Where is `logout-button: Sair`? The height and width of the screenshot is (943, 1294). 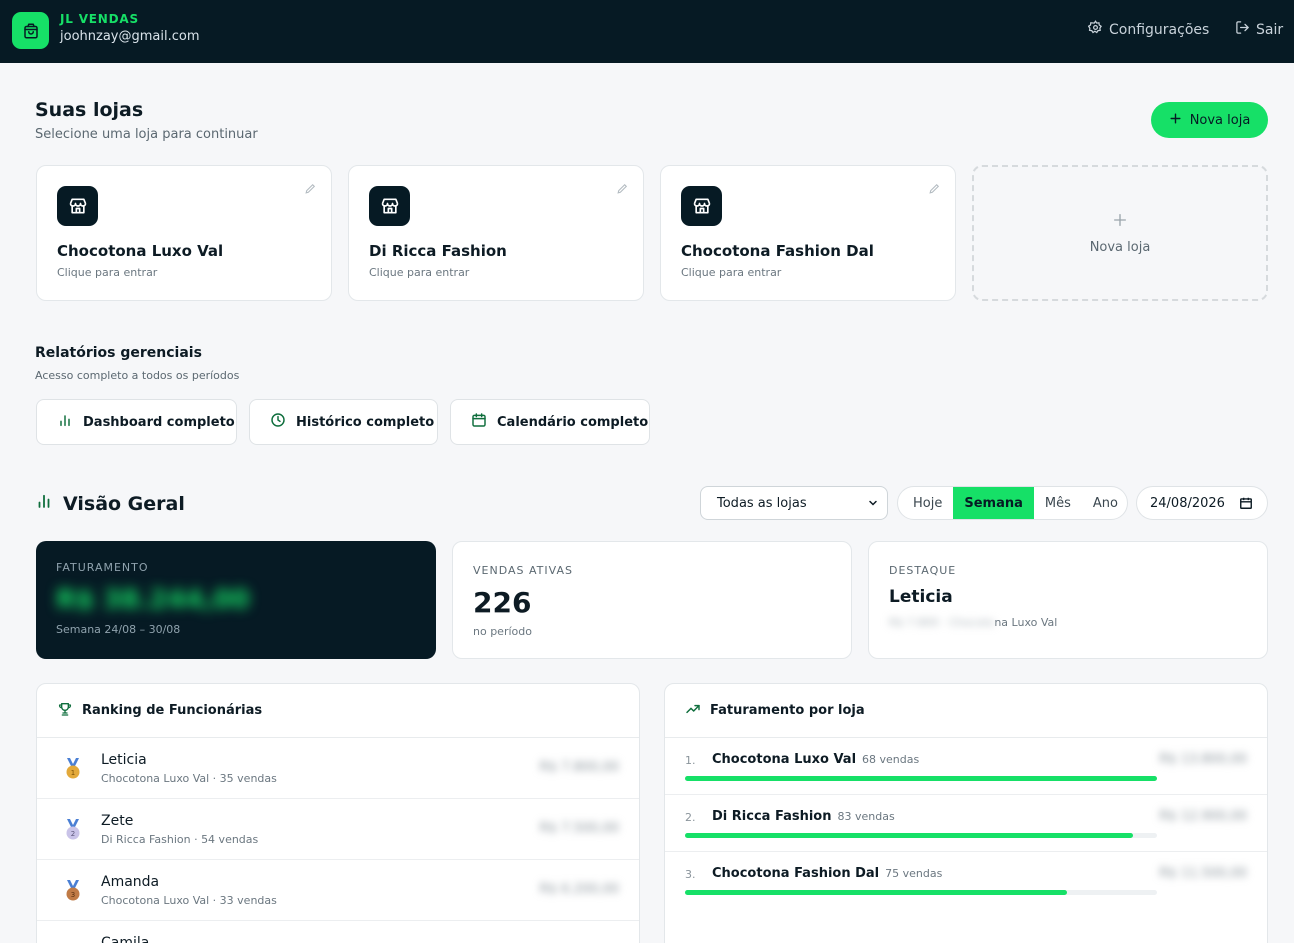
logout-button: Sair is located at coordinates (1259, 29).